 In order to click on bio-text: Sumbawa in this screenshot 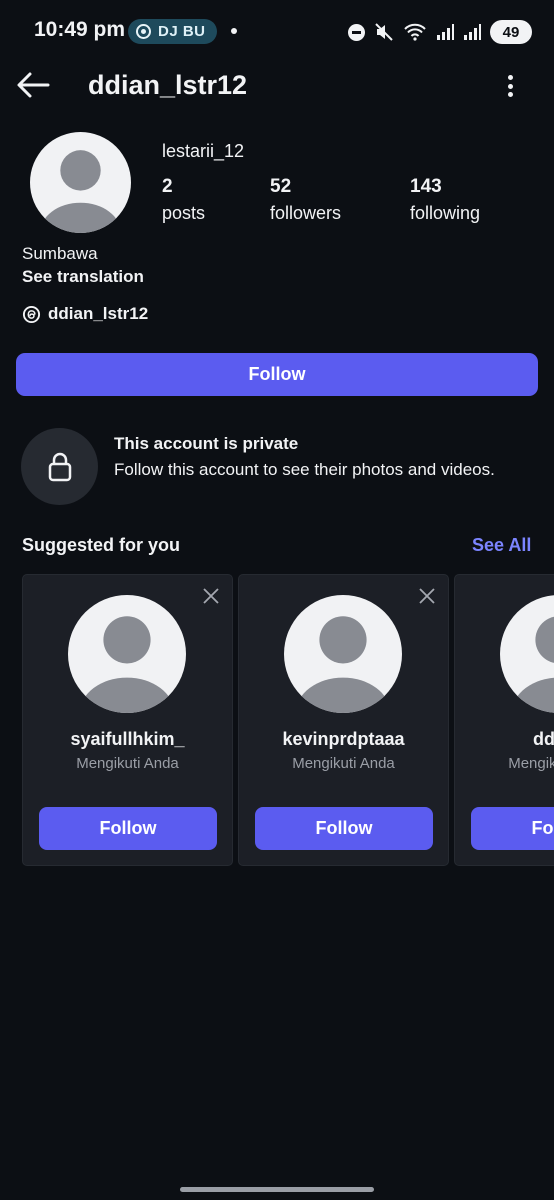, I will do `click(60, 253)`.